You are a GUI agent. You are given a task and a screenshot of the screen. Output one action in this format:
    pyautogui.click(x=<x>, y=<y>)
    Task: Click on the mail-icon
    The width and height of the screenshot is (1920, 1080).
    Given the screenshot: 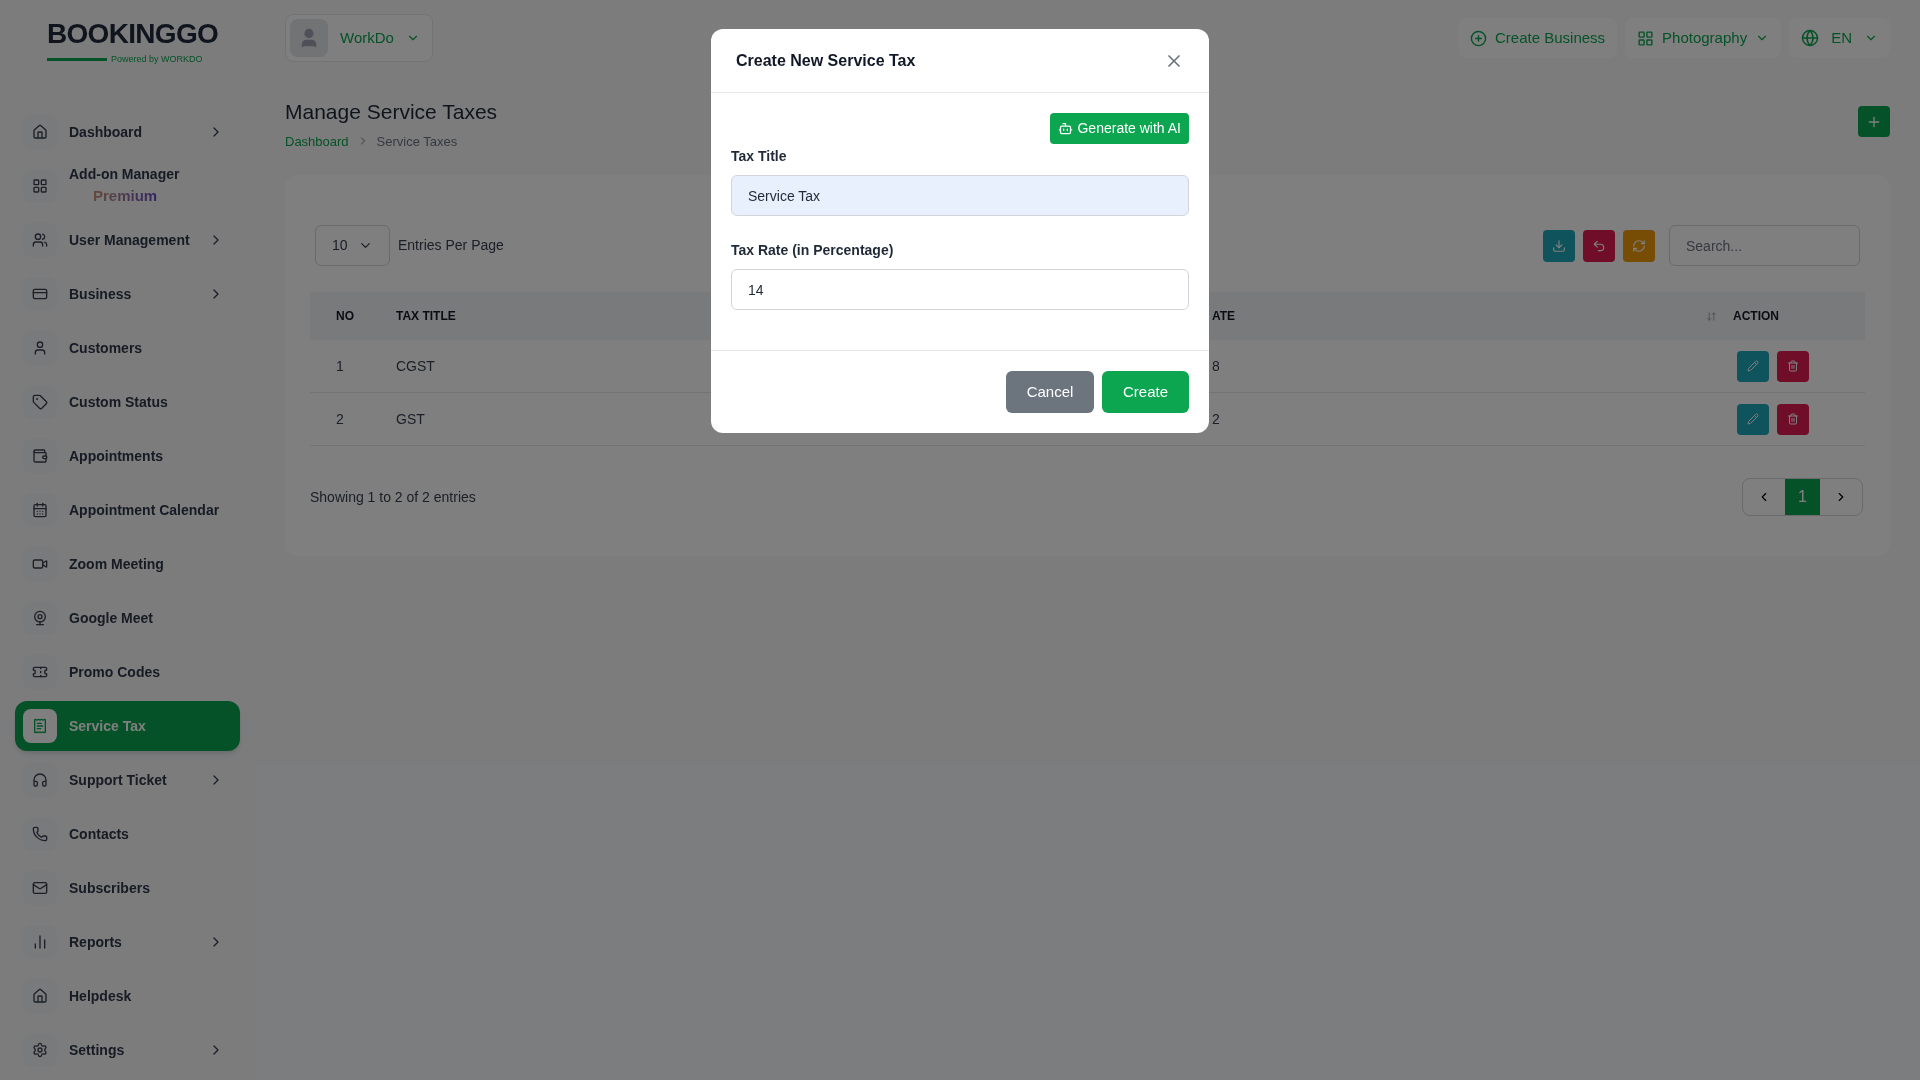 What is the action you would take?
    pyautogui.click(x=40, y=888)
    